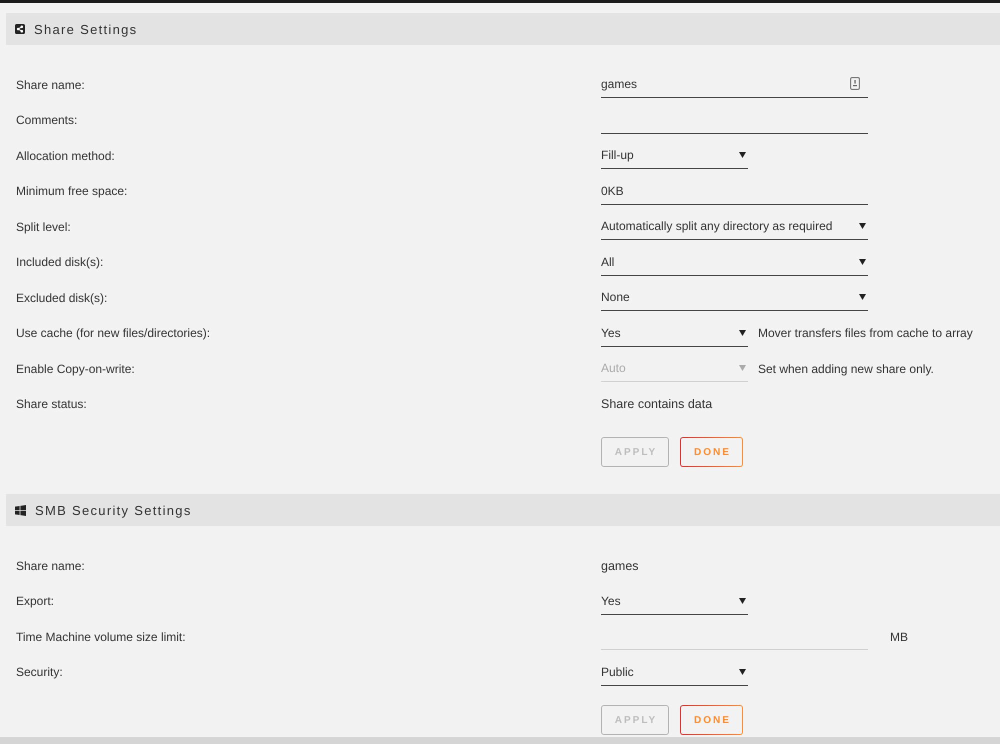 This screenshot has height=744, width=1000. I want to click on field-label: Export:, so click(35, 601).